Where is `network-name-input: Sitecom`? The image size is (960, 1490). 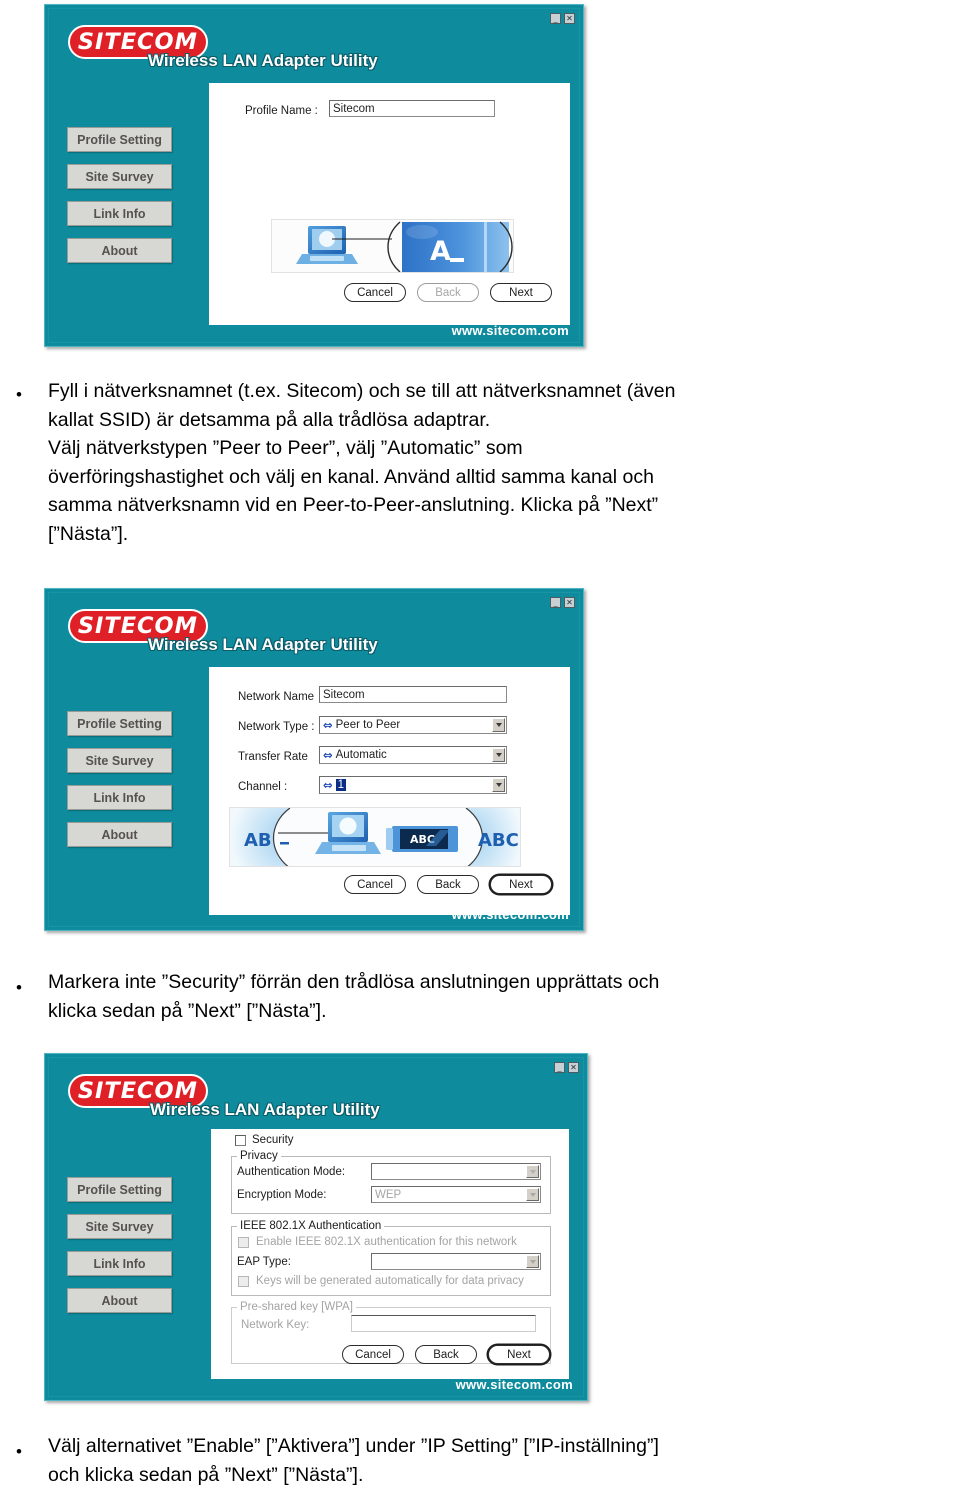
network-name-input: Sitecom is located at coordinates (413, 694).